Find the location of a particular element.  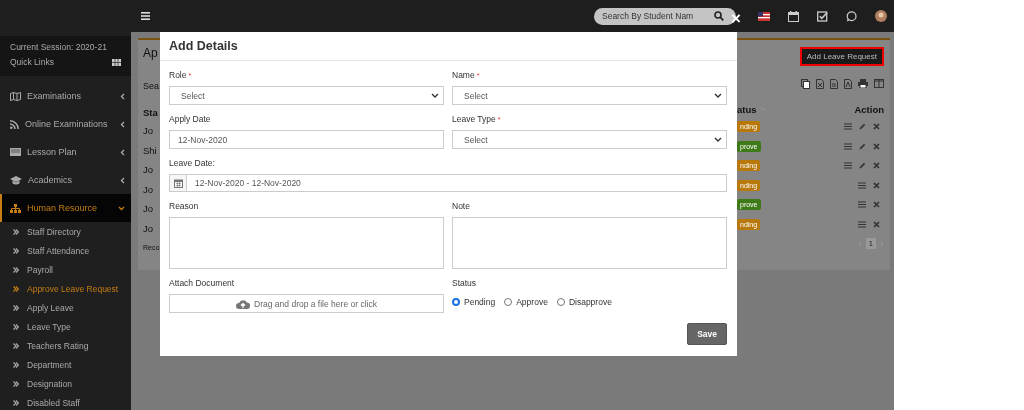

add-leave-request-button: Add Leave Request is located at coordinates (841, 56).